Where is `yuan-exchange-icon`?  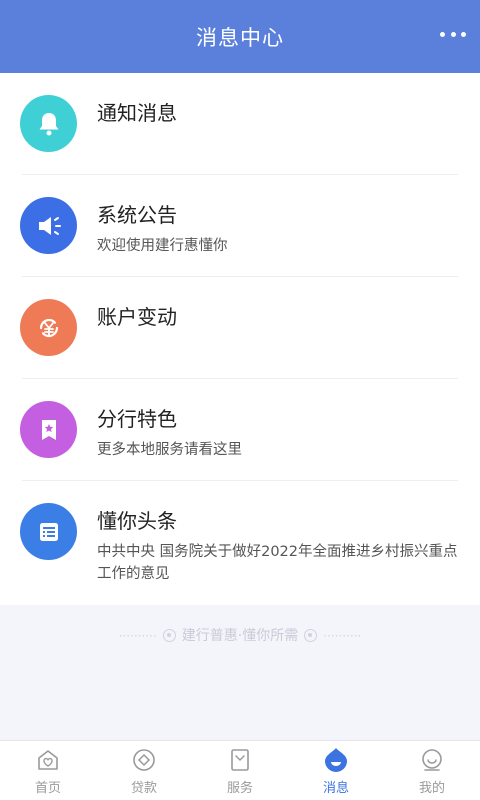
yuan-exchange-icon is located at coordinates (48, 327).